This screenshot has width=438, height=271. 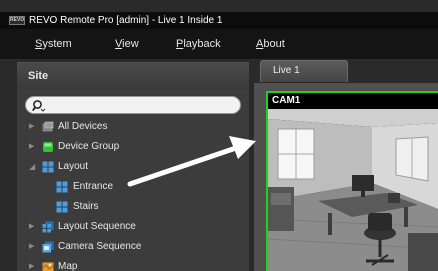 What do you see at coordinates (83, 126) in the screenshot?
I see `tree-item-label: All Devices` at bounding box center [83, 126].